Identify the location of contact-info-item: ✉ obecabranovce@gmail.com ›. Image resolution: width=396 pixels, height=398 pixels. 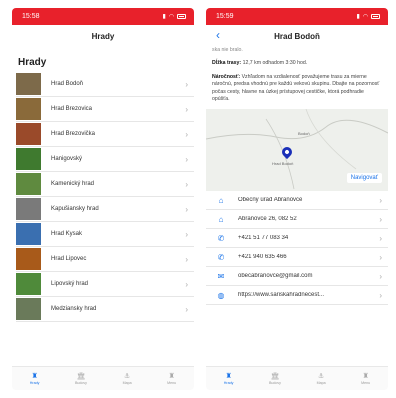
(297, 277).